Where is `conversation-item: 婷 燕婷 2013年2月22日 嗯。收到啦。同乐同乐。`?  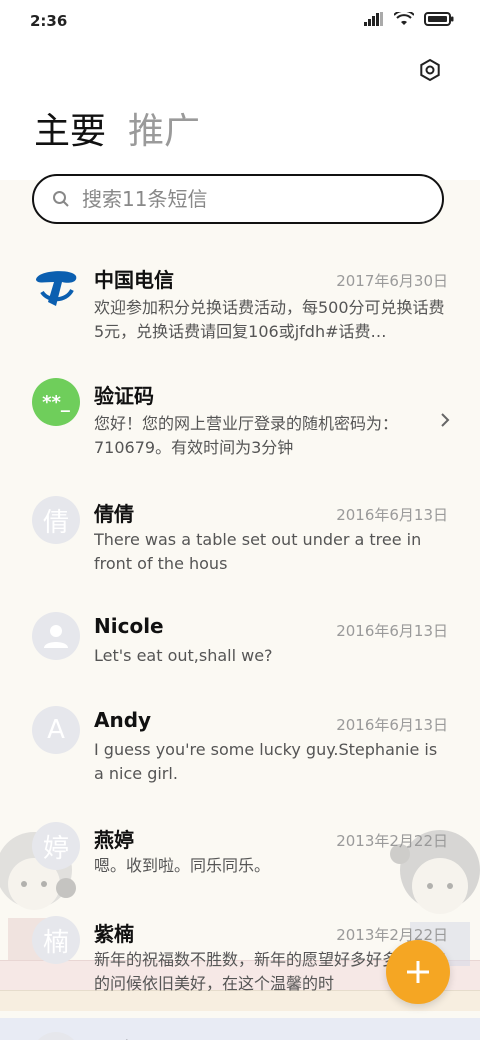 conversation-item: 婷 燕婷 2013年2月22日 嗯。收到啦。同乐同乐。 is located at coordinates (240, 852).